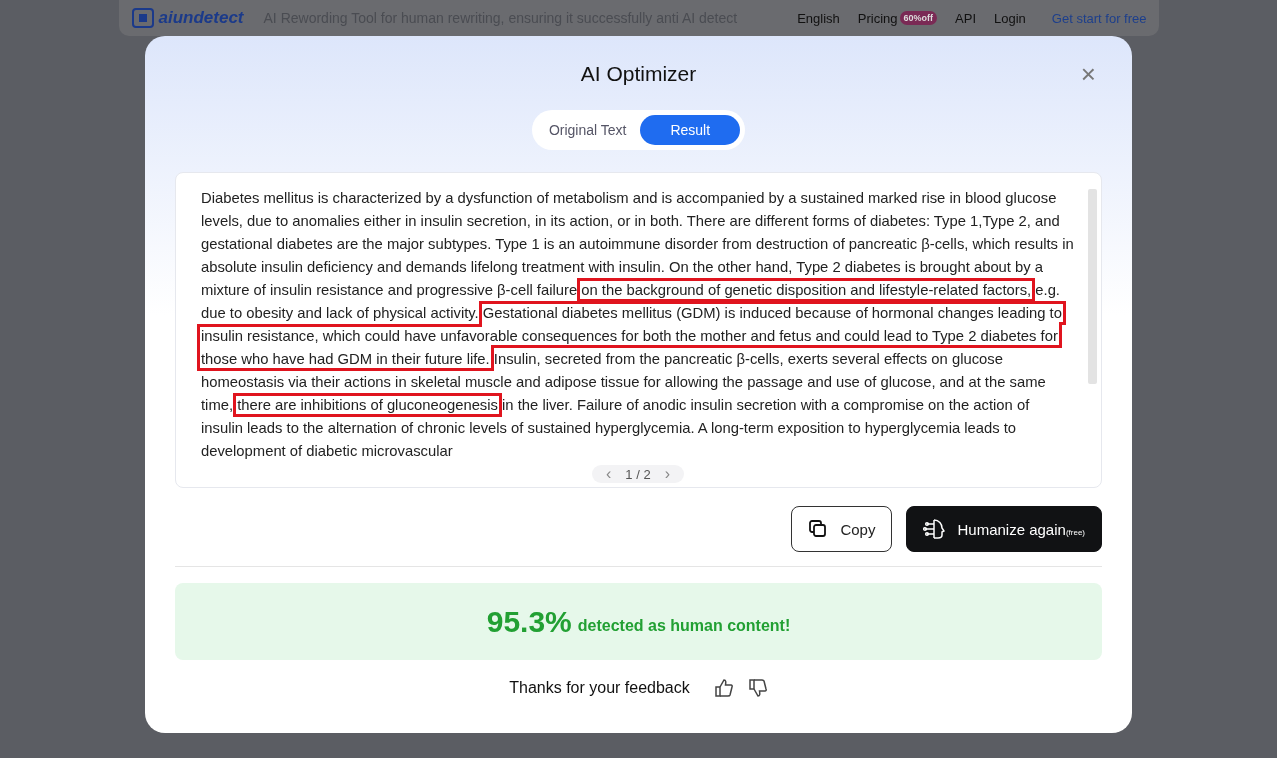 The width and height of the screenshot is (1277, 758). Describe the element at coordinates (609, 474) in the screenshot. I see `previous-page-button: ‹` at that location.